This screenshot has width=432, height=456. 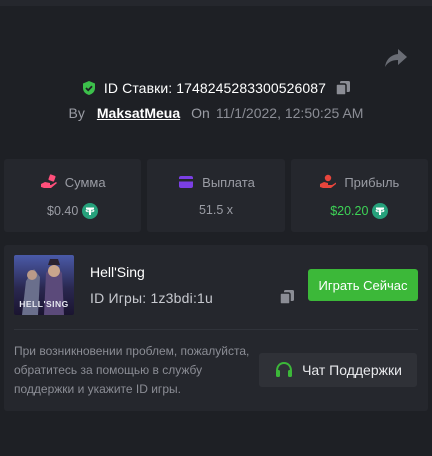 What do you see at coordinates (152, 298) in the screenshot?
I see `game-id: ID Игры: 1z3bdi:1u` at bounding box center [152, 298].